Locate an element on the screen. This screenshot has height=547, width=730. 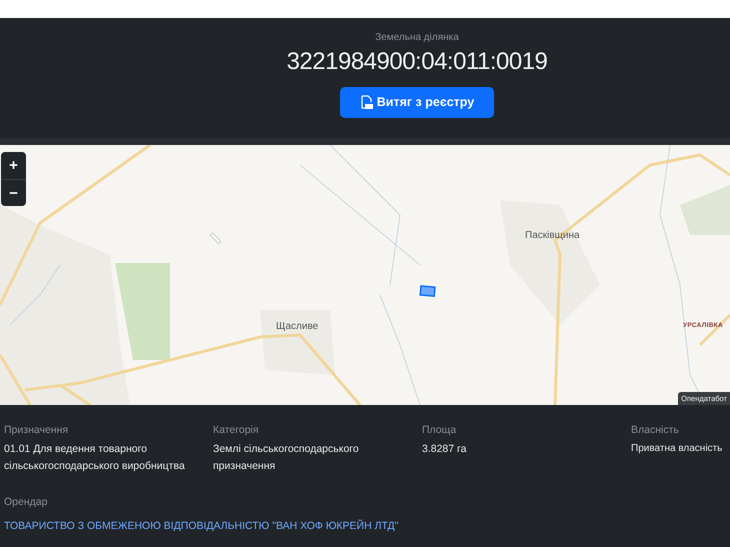
place-label: Пасківщина is located at coordinates (552, 236).